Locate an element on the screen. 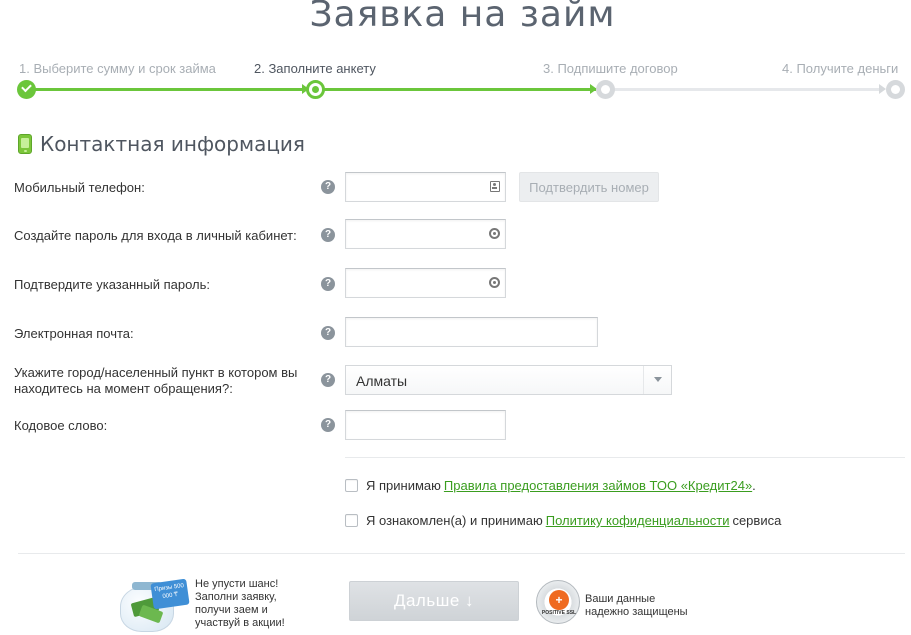 This screenshot has height=635, width=911. city-dropdown-toggle is located at coordinates (657, 380).